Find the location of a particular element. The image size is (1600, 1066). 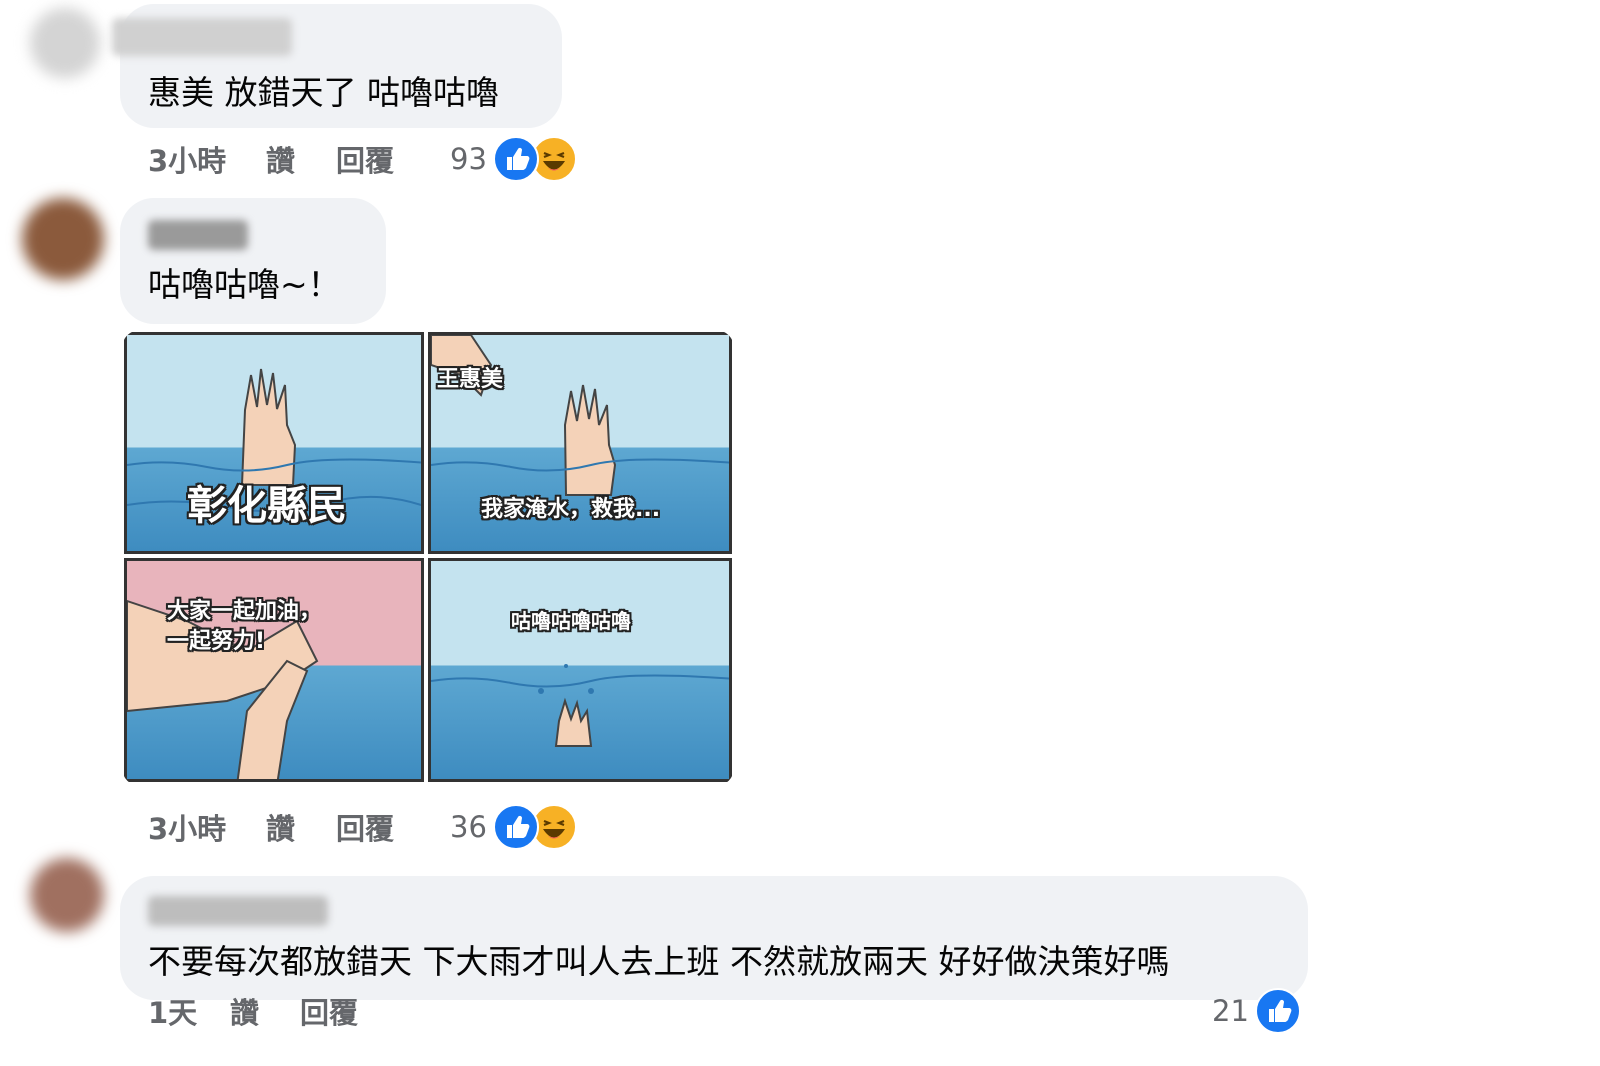

reaction-count: 93 is located at coordinates (468, 159).